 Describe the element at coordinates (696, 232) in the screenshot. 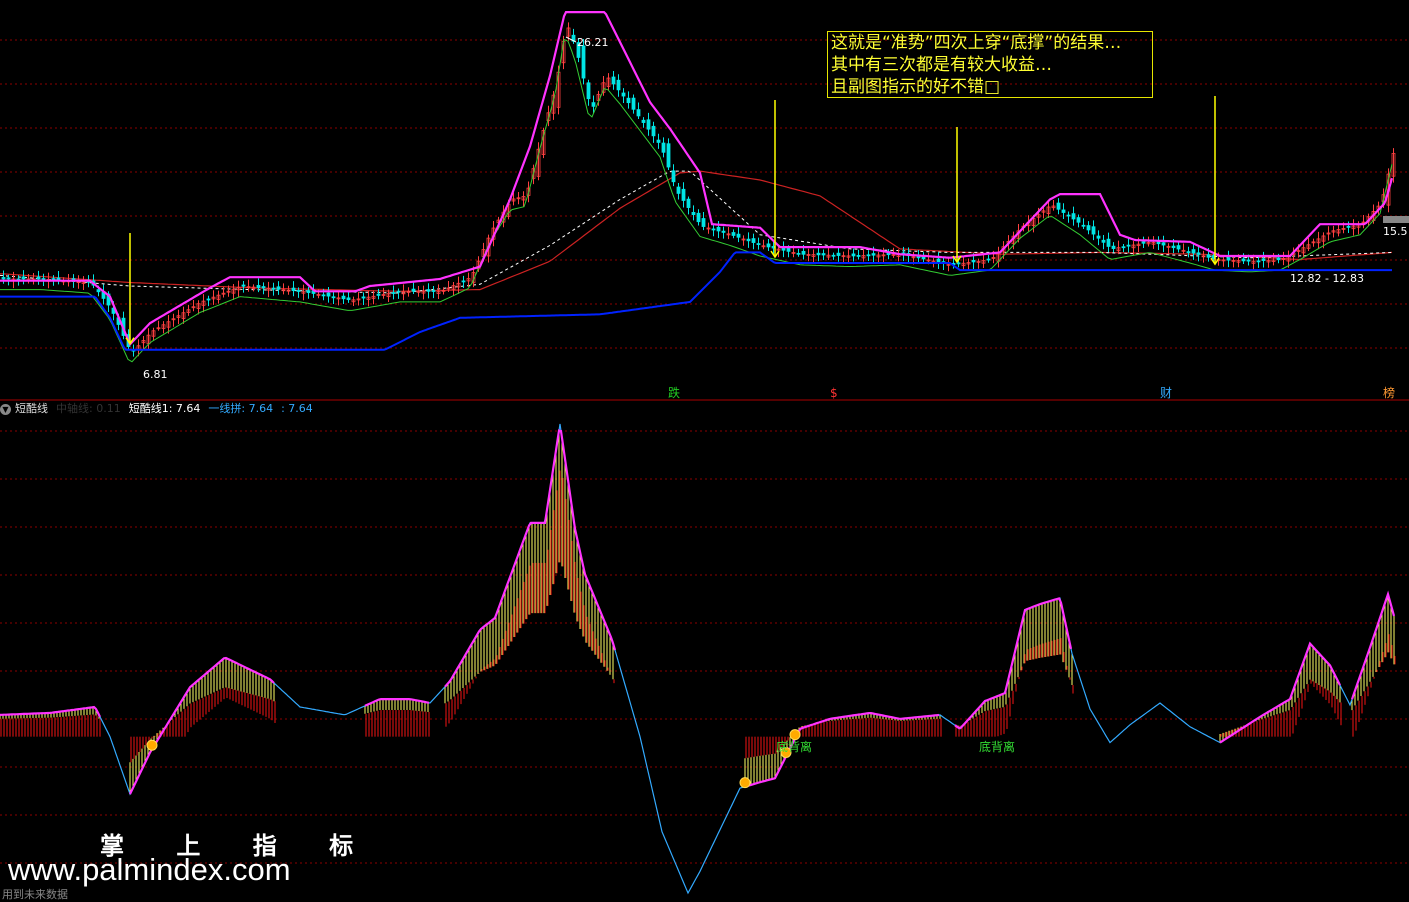

I see `white-dash-line` at that location.